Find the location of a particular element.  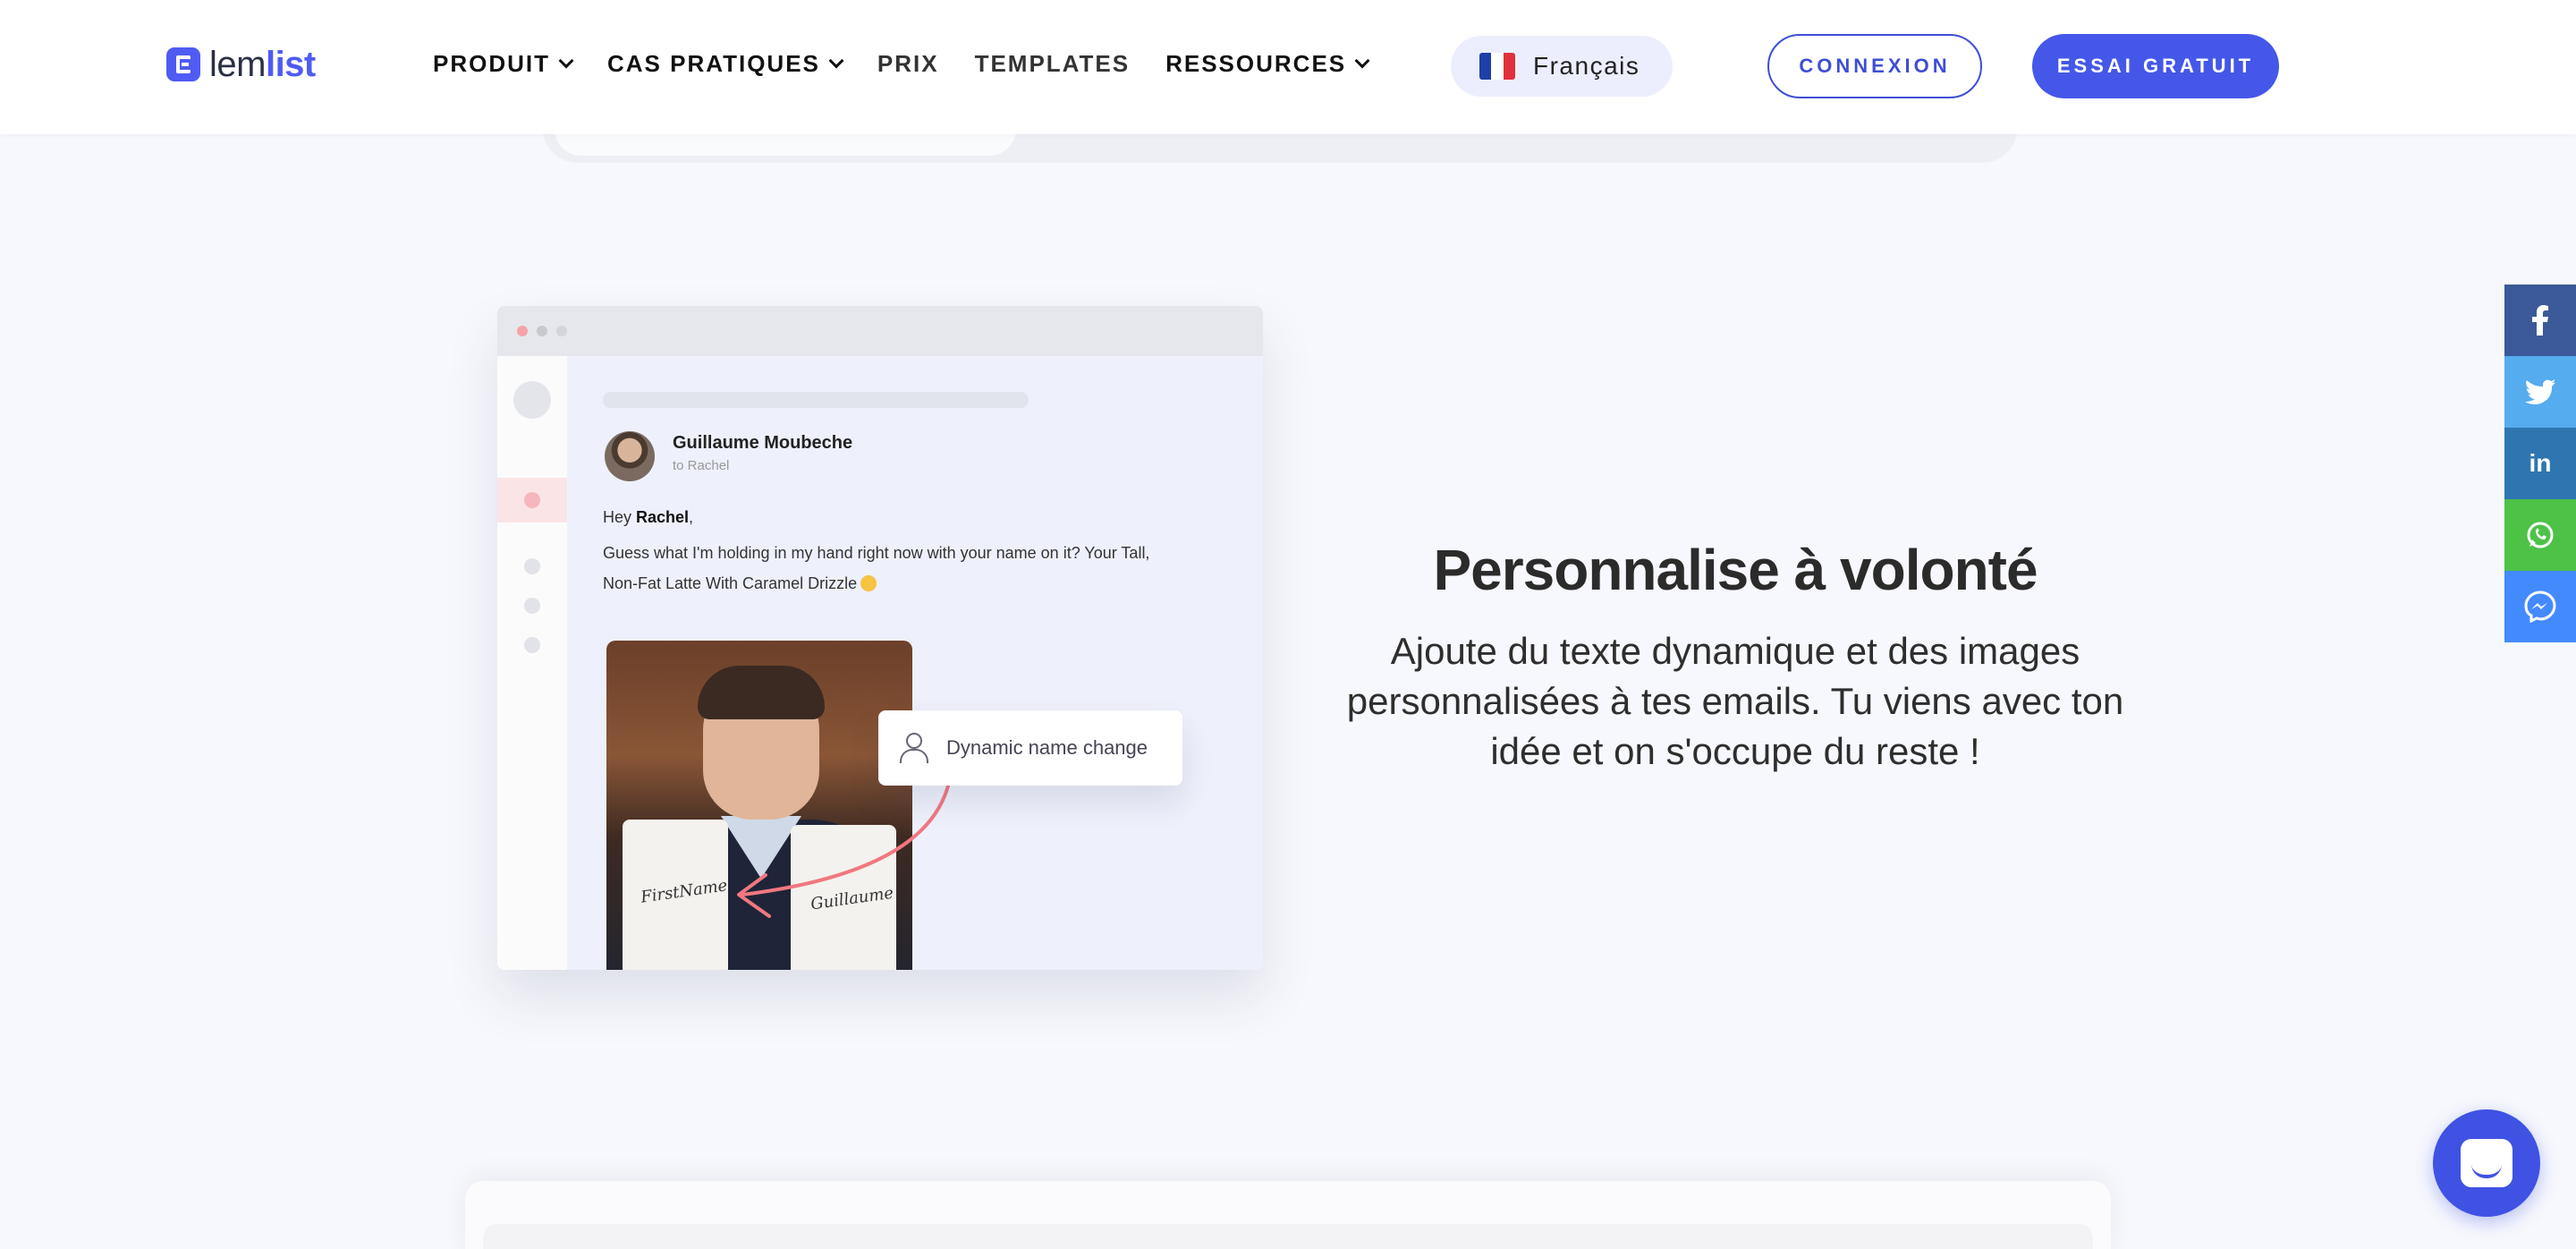

nav-item-label: TEMPLATES is located at coordinates (1052, 63).